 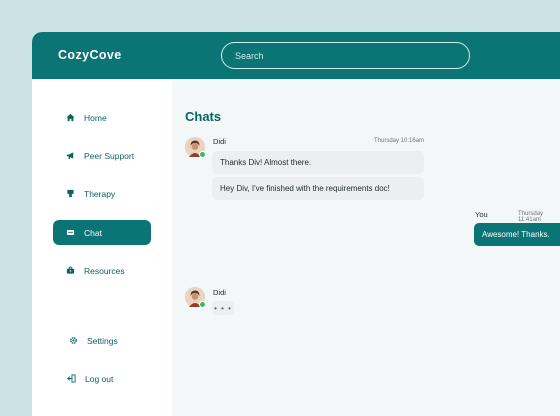 I want to click on logout-button: Log out, so click(x=103, y=378).